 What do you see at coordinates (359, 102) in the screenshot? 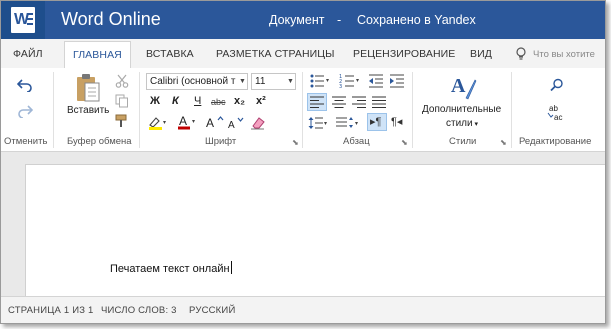
I see `align-right-icon` at bounding box center [359, 102].